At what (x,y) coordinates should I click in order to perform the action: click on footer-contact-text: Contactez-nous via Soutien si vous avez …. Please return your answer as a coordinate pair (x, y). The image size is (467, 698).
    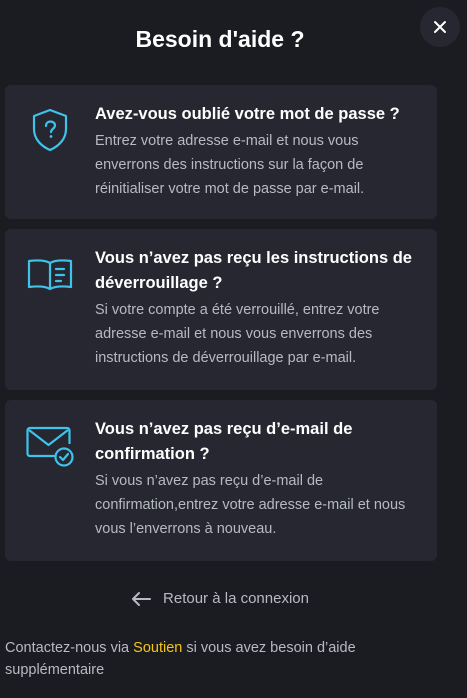
    Looking at the image, I should click on (225, 659).